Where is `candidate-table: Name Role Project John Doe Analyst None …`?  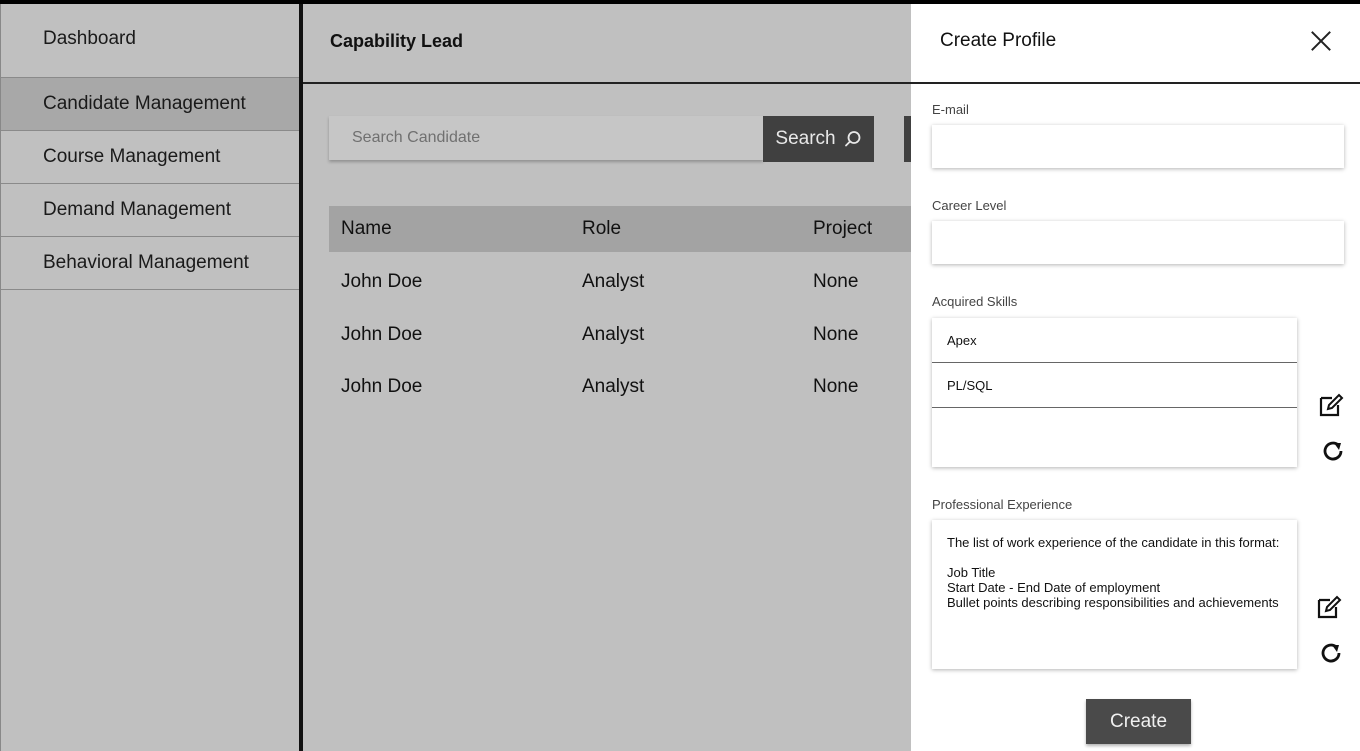
candidate-table: Name Role Project John Doe Analyst None … is located at coordinates (620, 310).